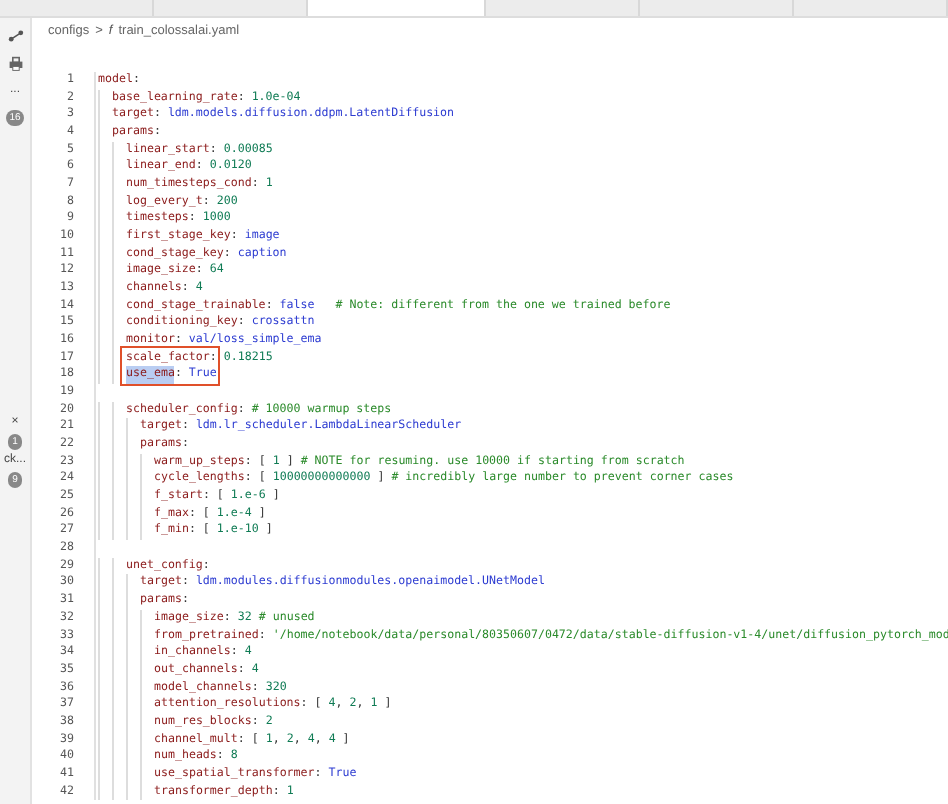 This screenshot has width=948, height=804. Describe the element at coordinates (15, 36) in the screenshot. I see `nodes-icon` at that location.